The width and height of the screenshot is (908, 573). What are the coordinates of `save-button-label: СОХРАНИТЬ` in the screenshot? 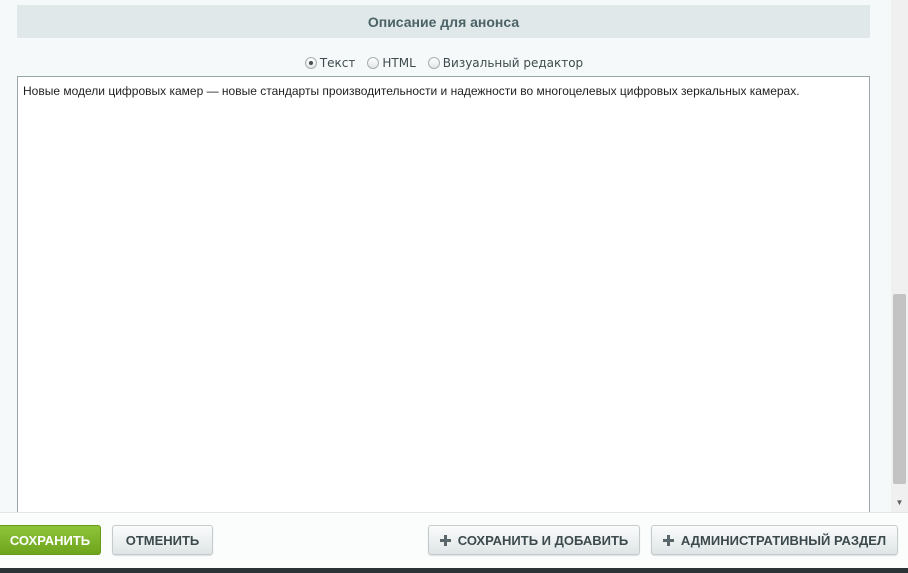 It's located at (50, 540).